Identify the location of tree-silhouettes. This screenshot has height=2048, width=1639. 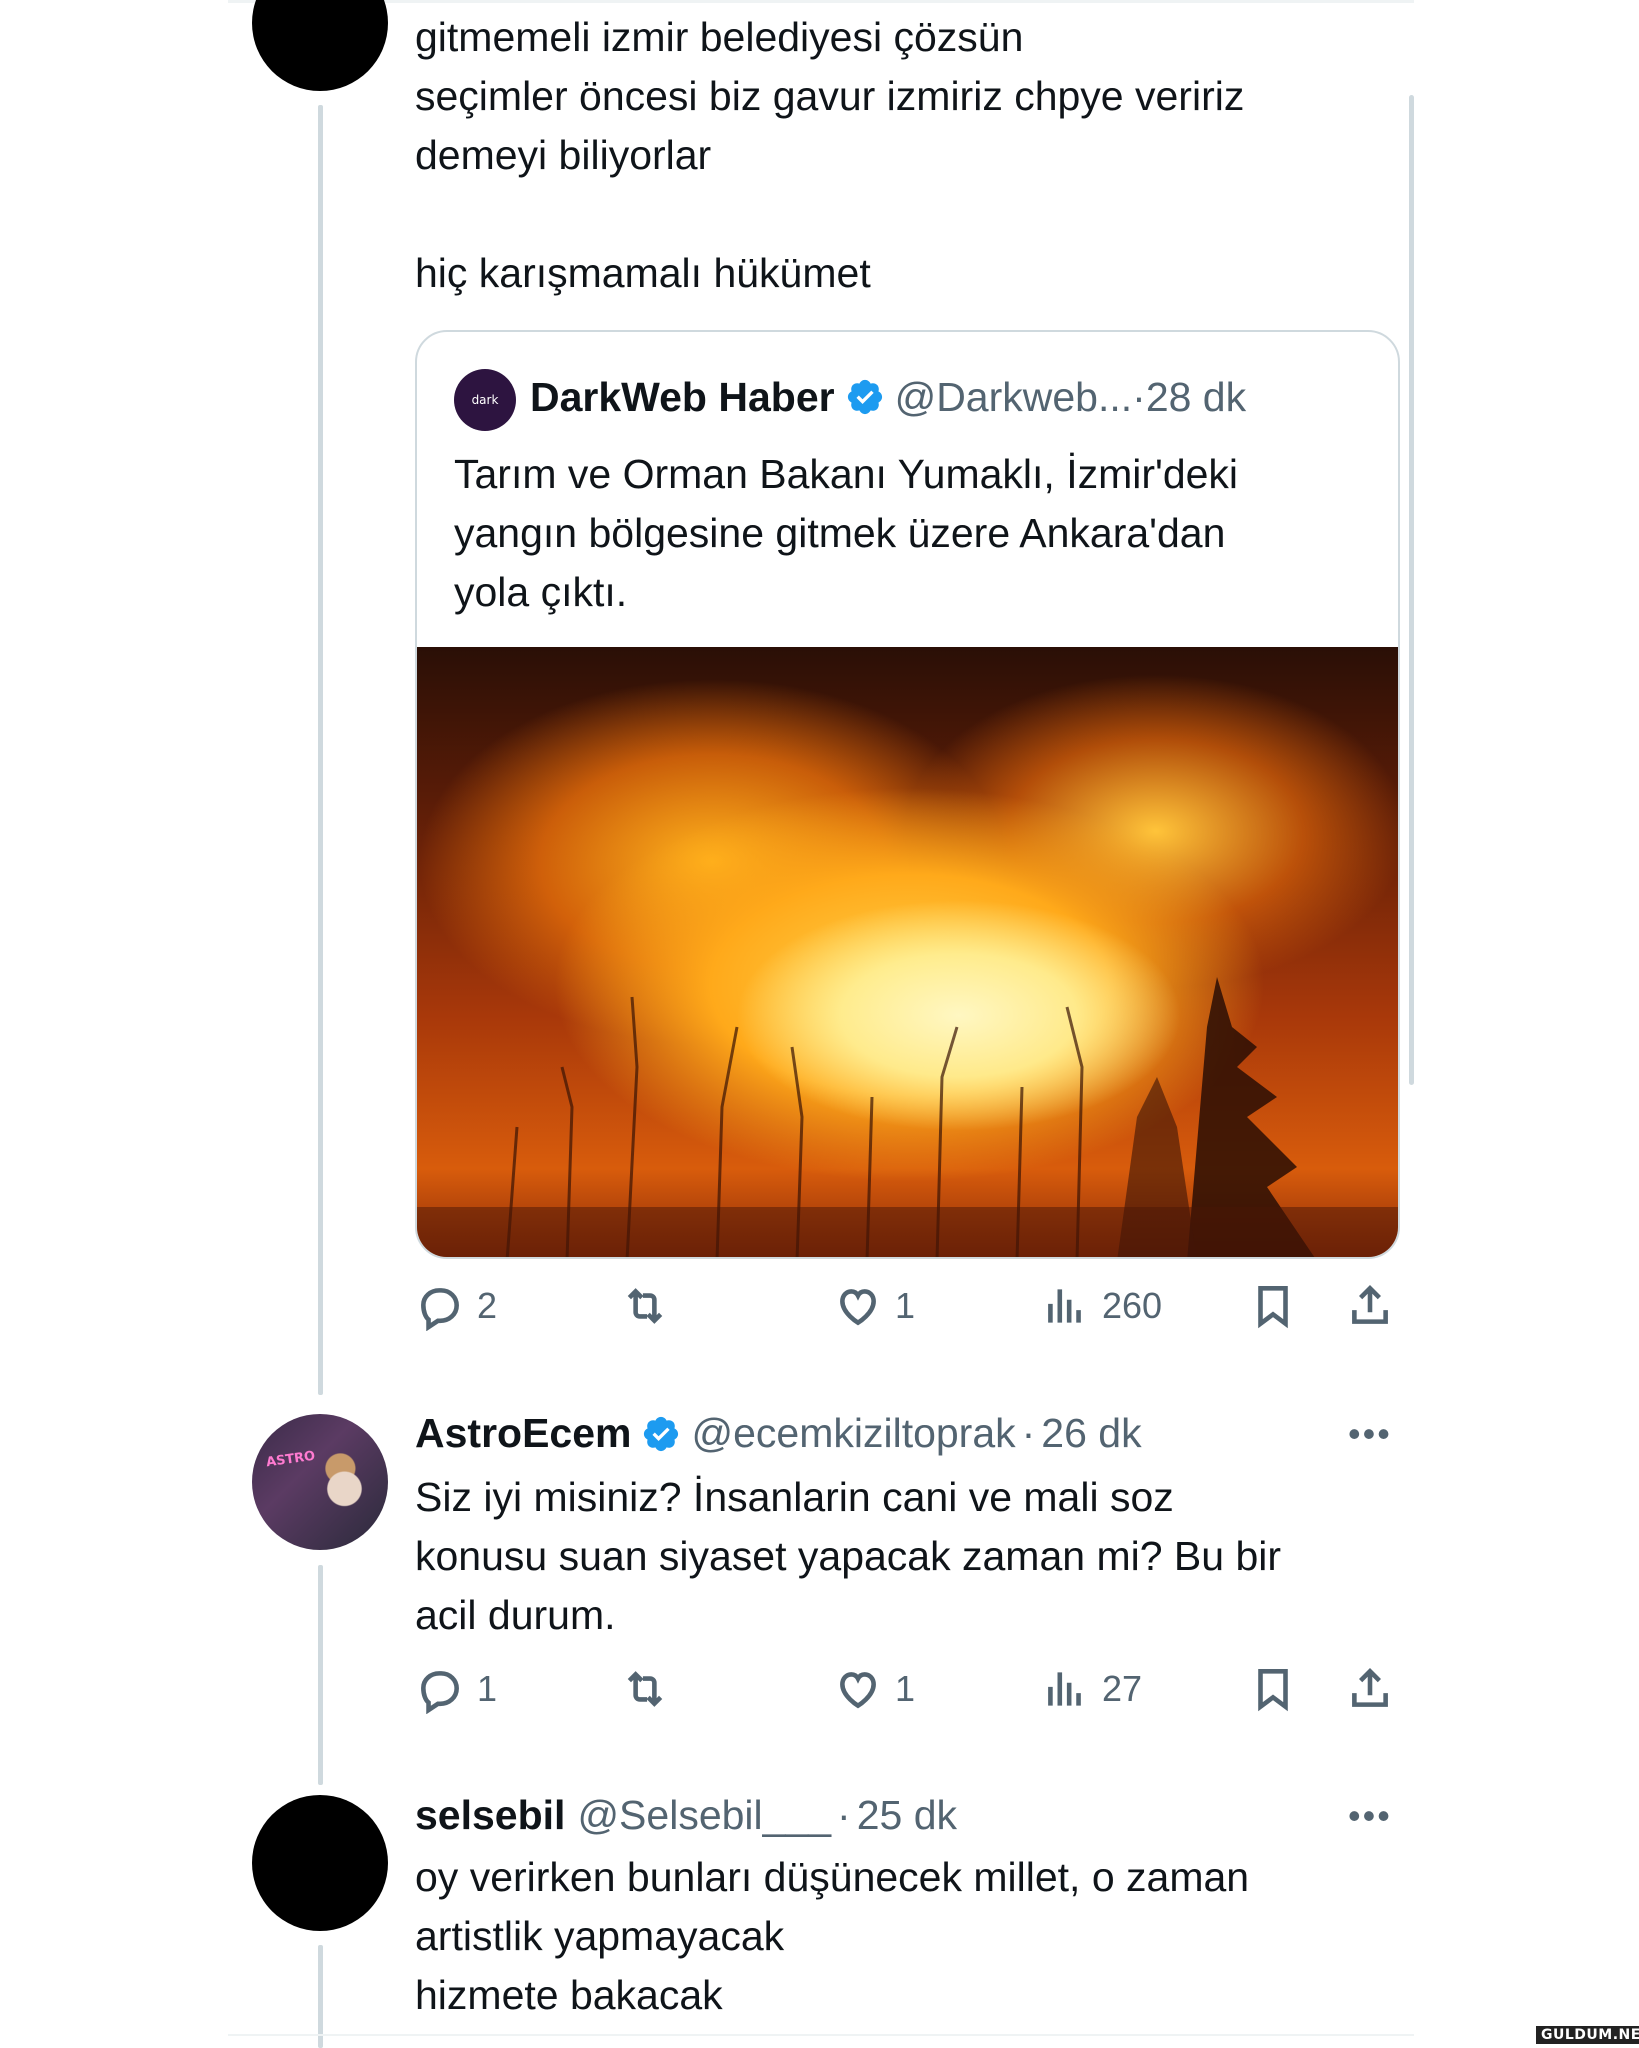
(907, 1117).